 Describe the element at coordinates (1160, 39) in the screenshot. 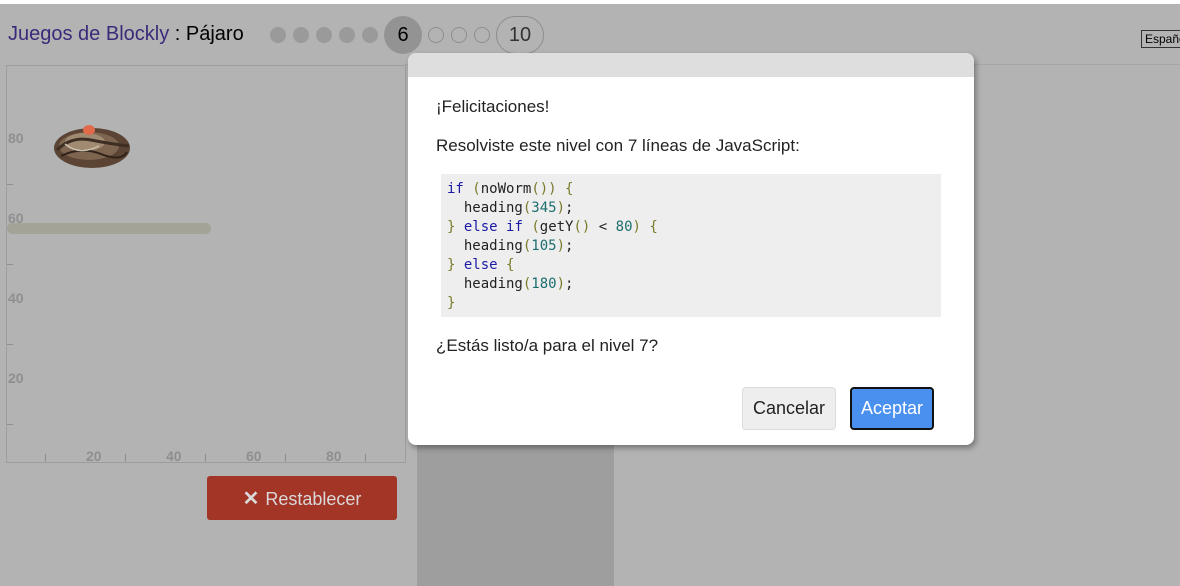

I see `language-select: Español` at that location.